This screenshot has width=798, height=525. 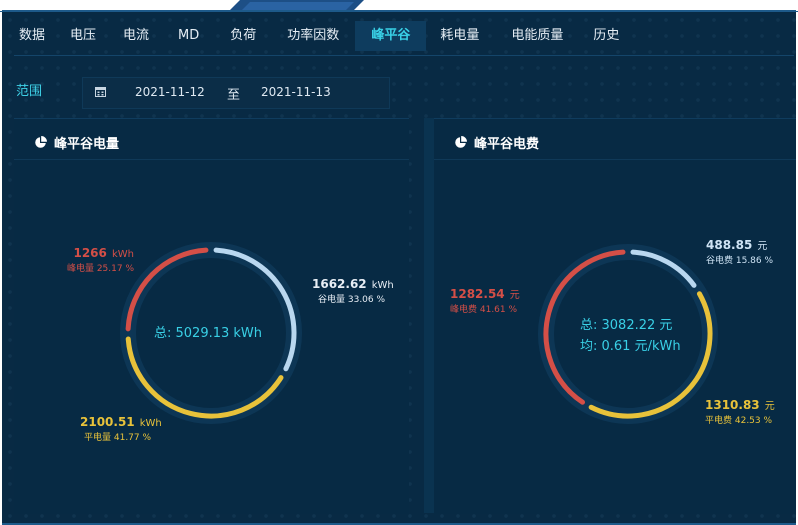 What do you see at coordinates (762, 246) in the screenshot?
I see `cost-valley-unit: 元` at bounding box center [762, 246].